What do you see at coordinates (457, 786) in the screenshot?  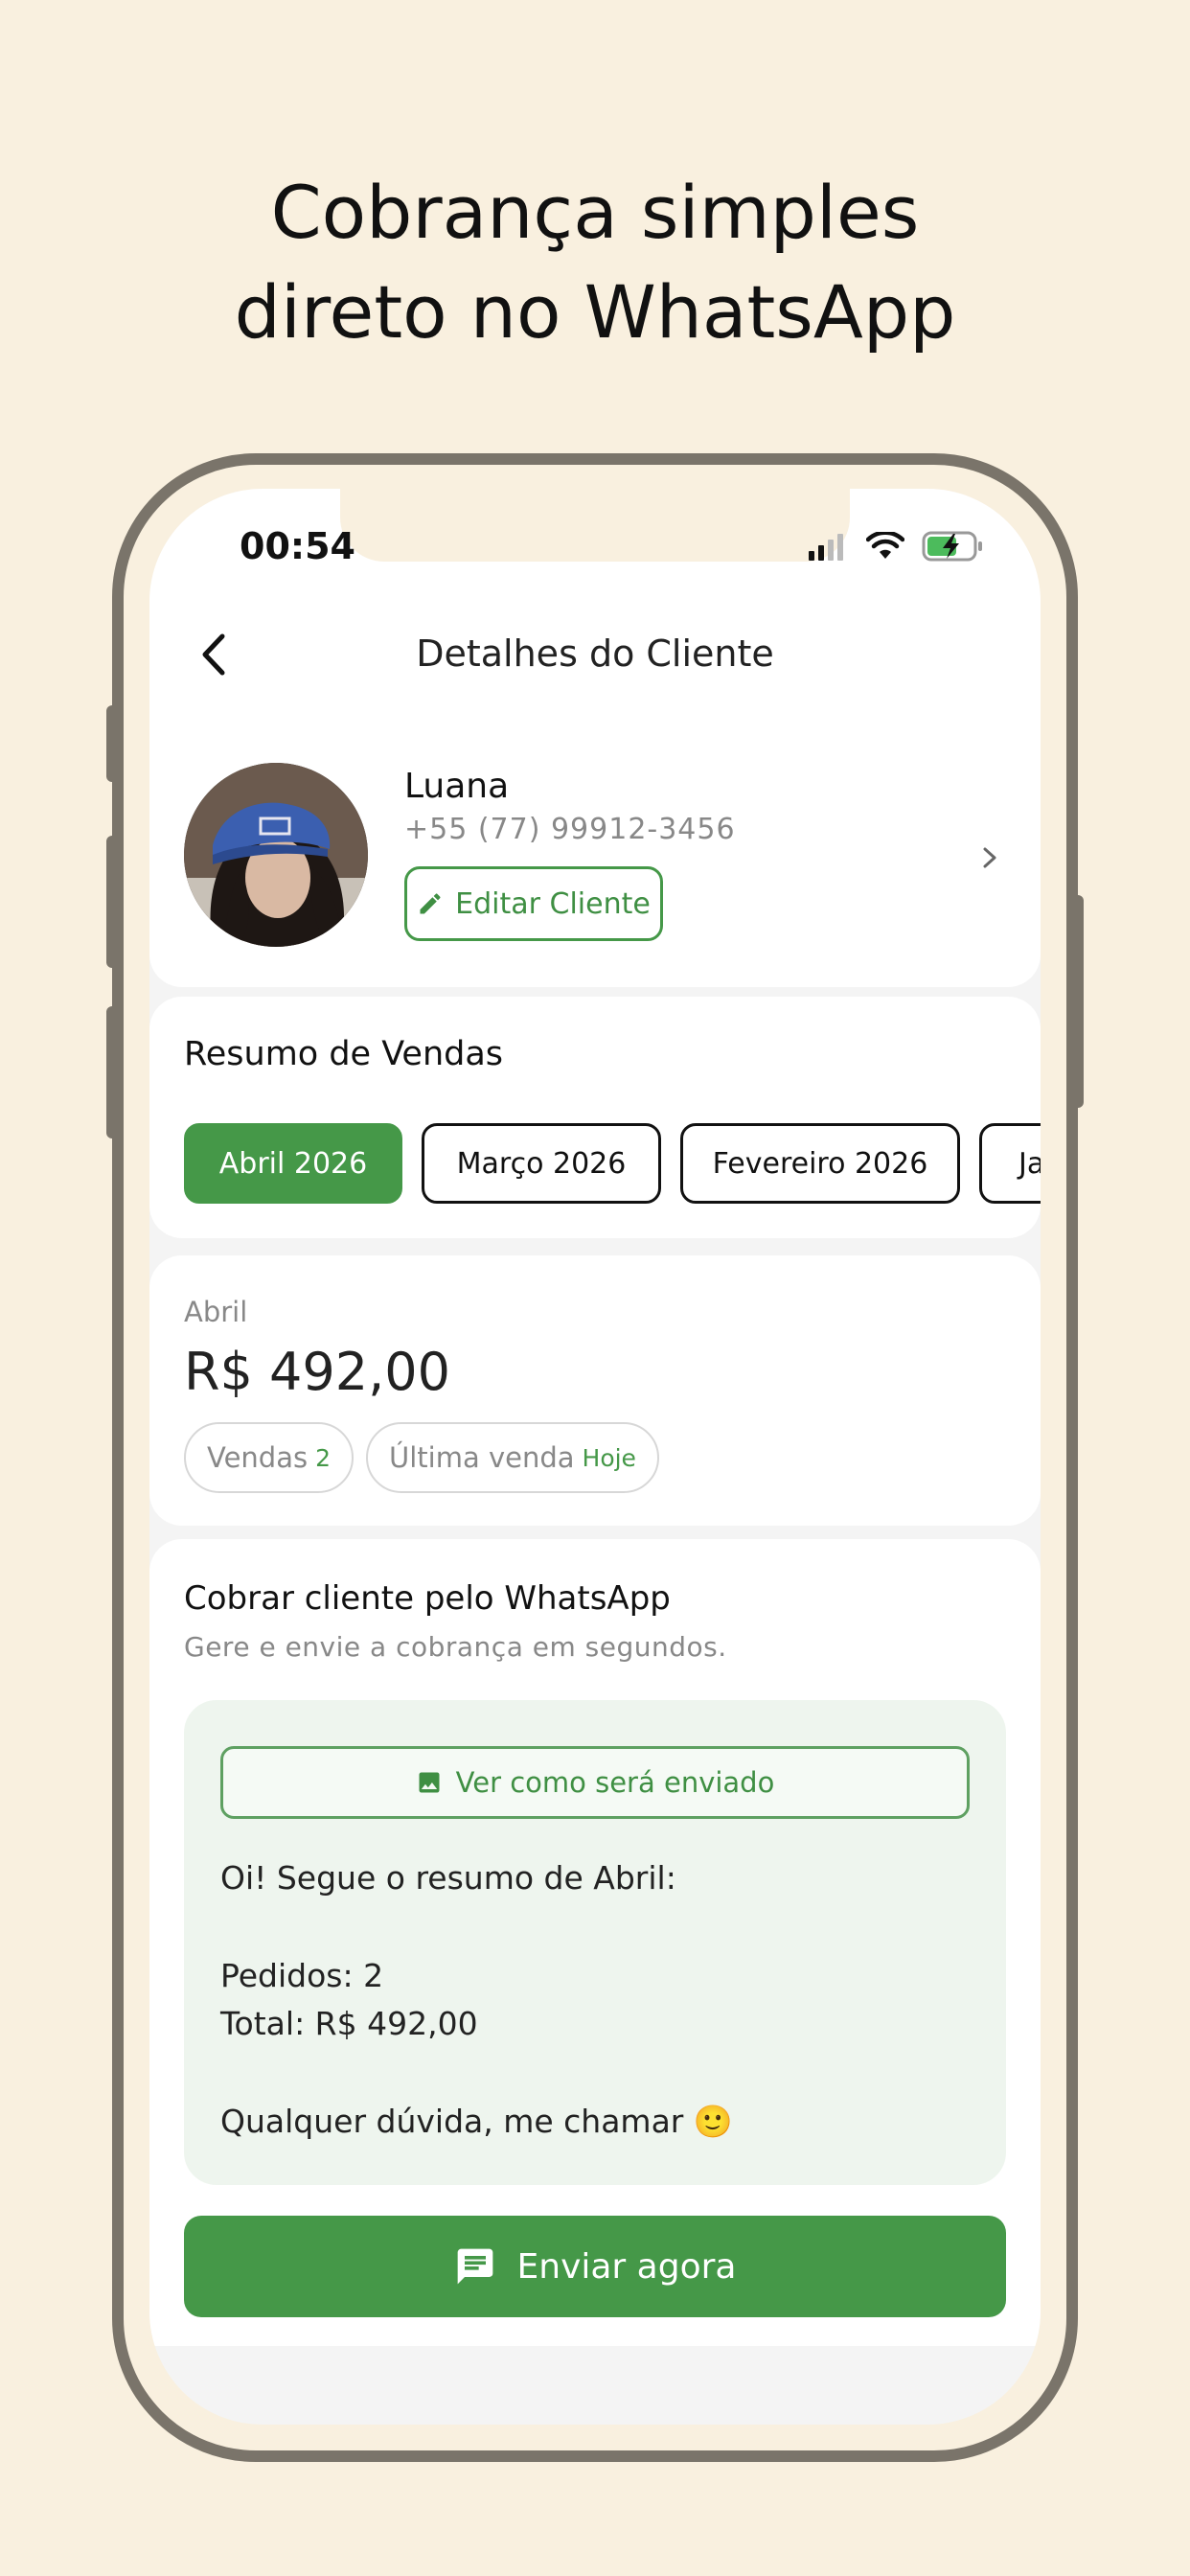 I see `client-name: Luana` at bounding box center [457, 786].